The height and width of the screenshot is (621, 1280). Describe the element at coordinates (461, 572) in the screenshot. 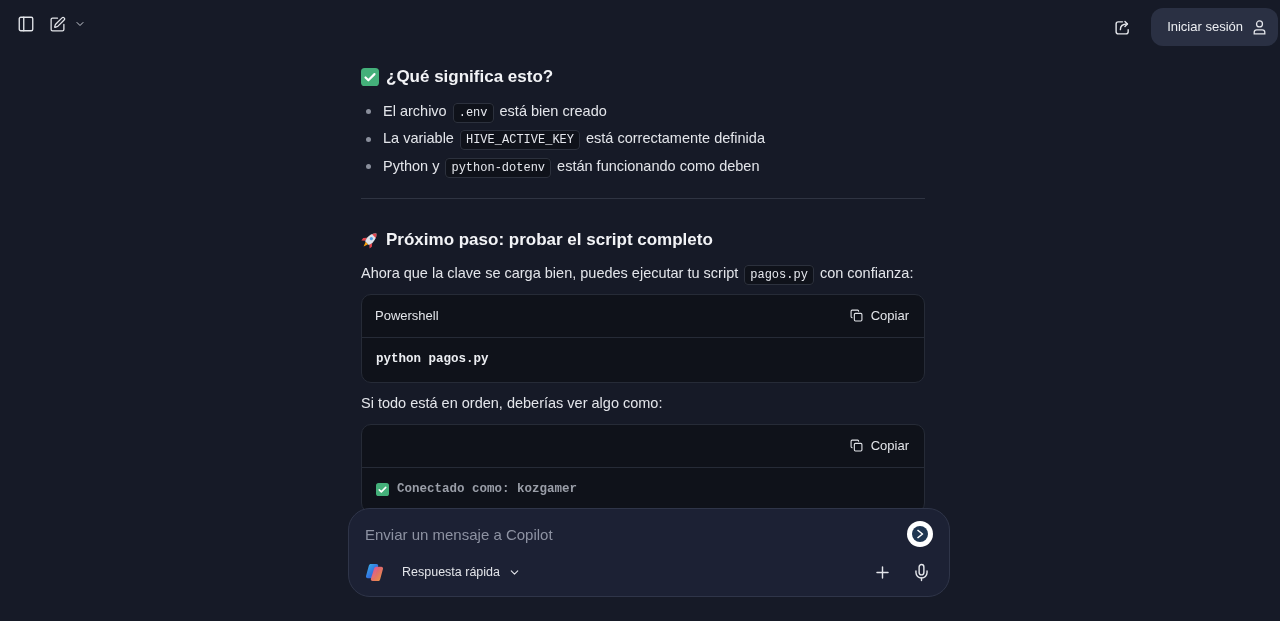

I see `response-mode-button: Respuesta rápida` at that location.